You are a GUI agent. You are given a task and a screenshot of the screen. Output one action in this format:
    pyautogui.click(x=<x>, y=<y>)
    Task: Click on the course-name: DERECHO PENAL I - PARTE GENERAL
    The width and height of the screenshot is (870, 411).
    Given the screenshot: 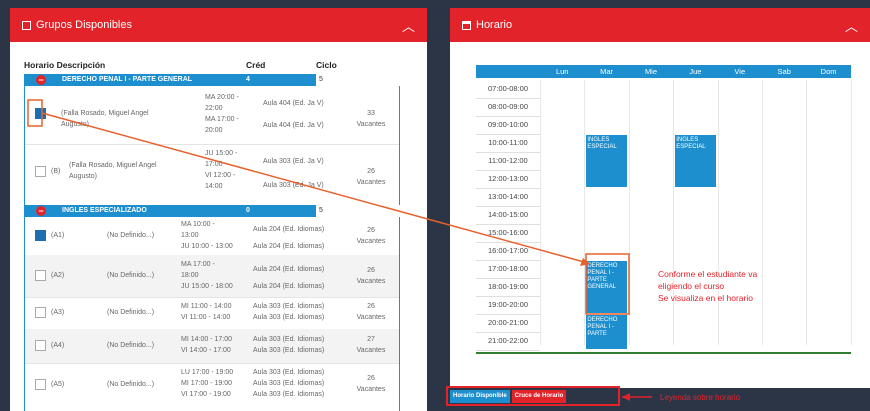 What is the action you would take?
    pyautogui.click(x=127, y=79)
    